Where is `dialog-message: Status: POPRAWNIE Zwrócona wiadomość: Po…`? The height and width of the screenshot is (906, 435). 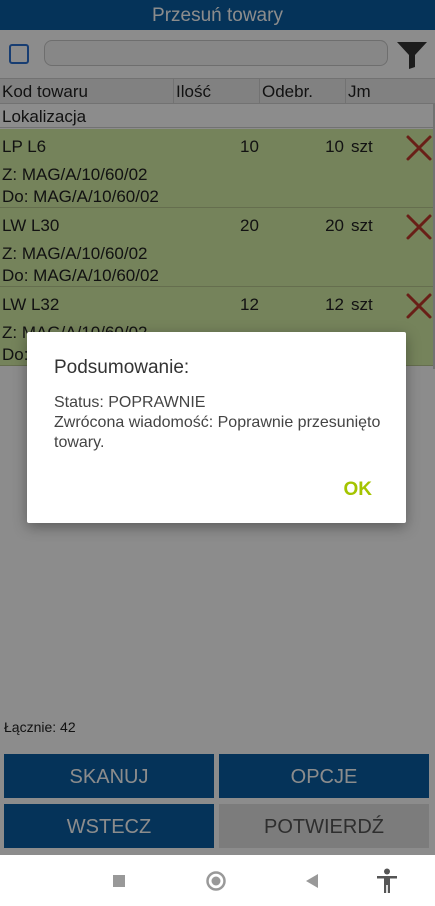 dialog-message: Status: POPRAWNIE Zwrócona wiadomość: Po… is located at coordinates (217, 422).